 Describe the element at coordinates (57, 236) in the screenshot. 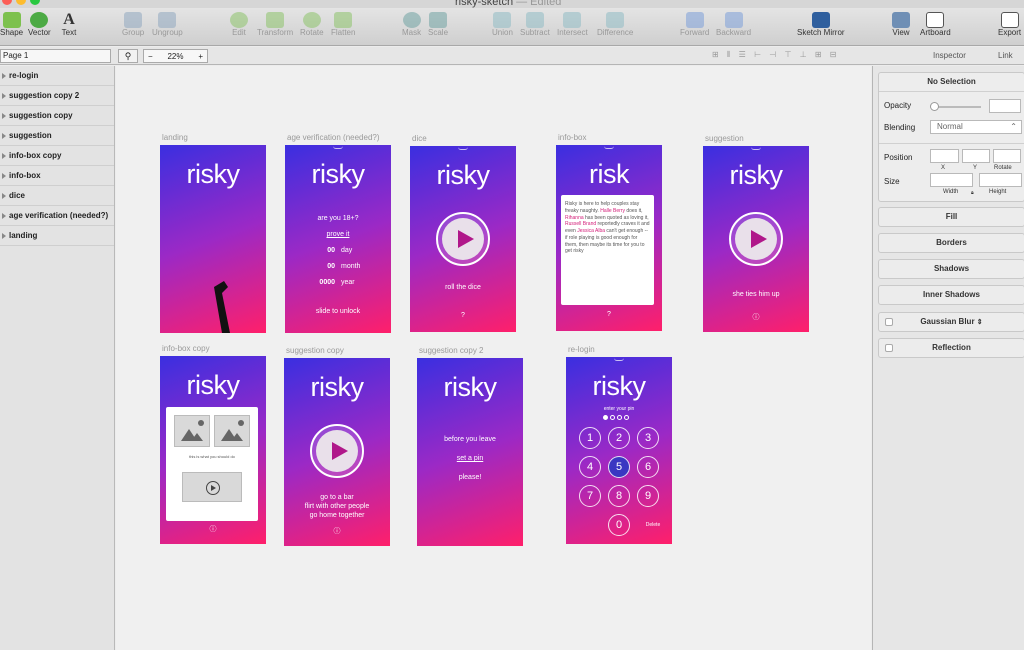

I see `layer-item: landing` at that location.